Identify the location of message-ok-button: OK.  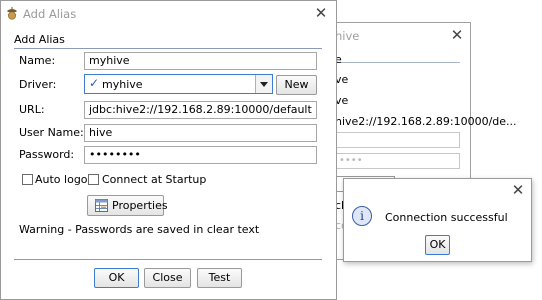
(437, 245).